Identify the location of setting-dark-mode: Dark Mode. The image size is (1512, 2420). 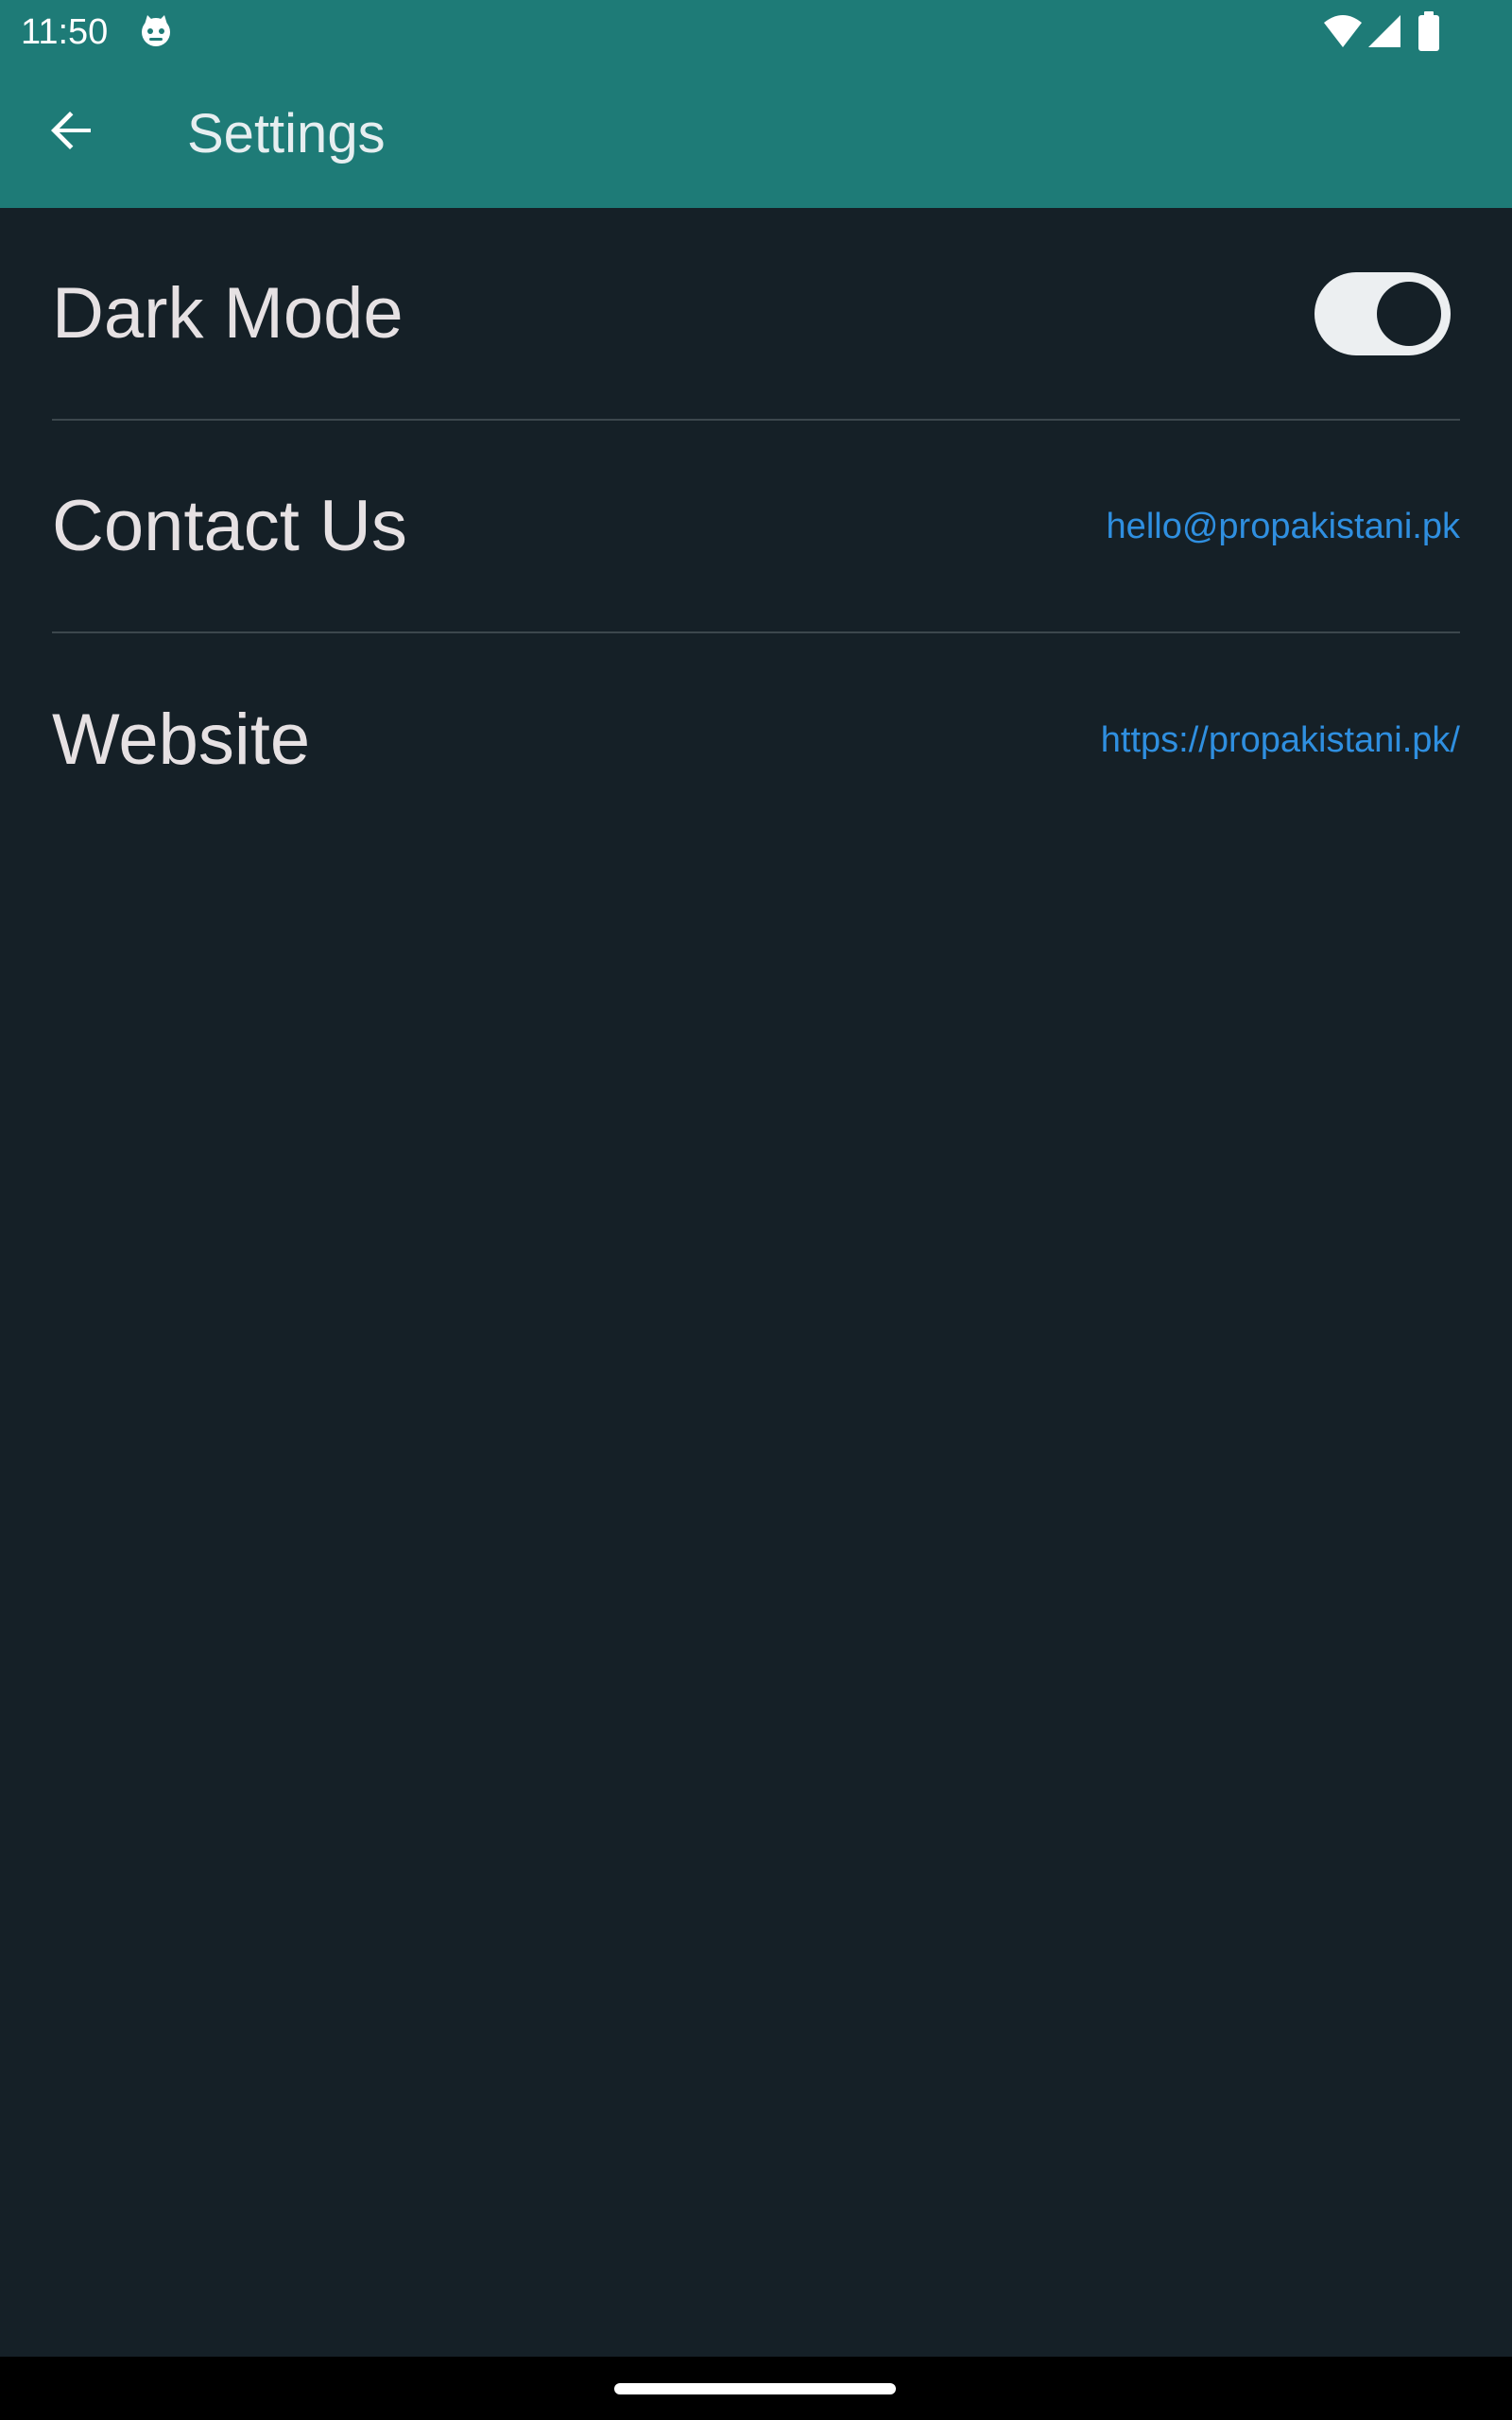
(756, 314).